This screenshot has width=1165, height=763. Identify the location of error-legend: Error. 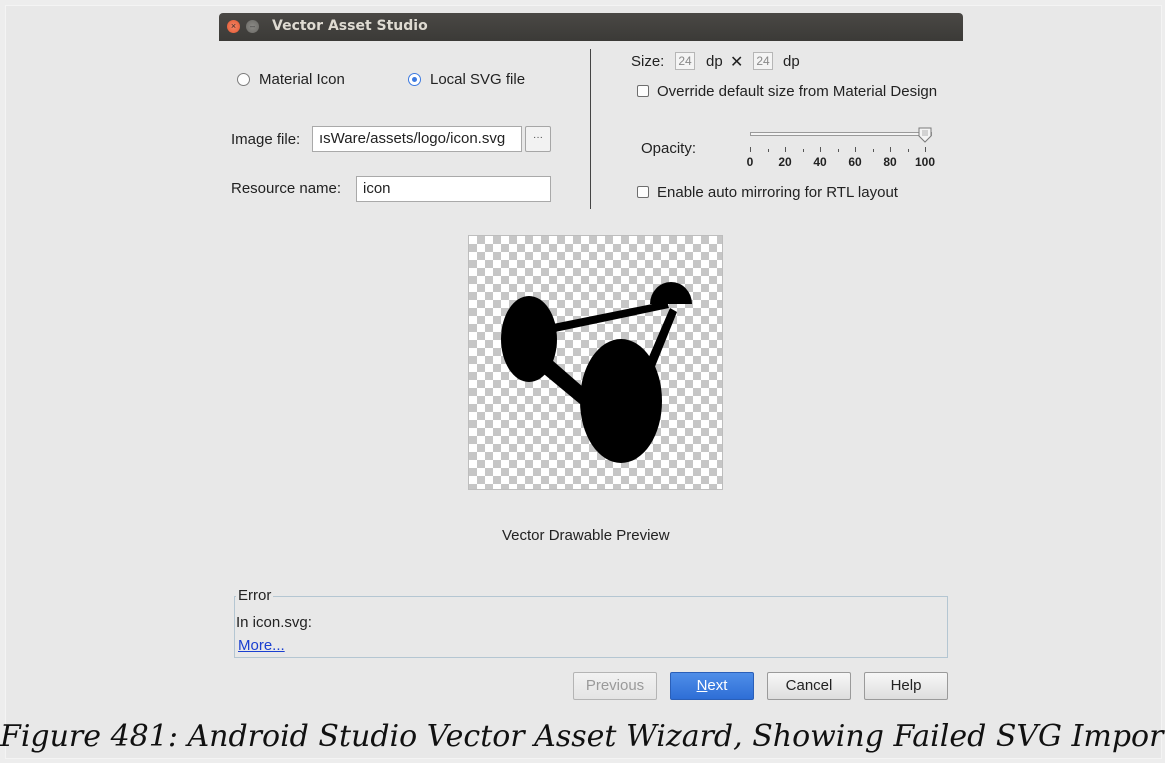
(255, 595).